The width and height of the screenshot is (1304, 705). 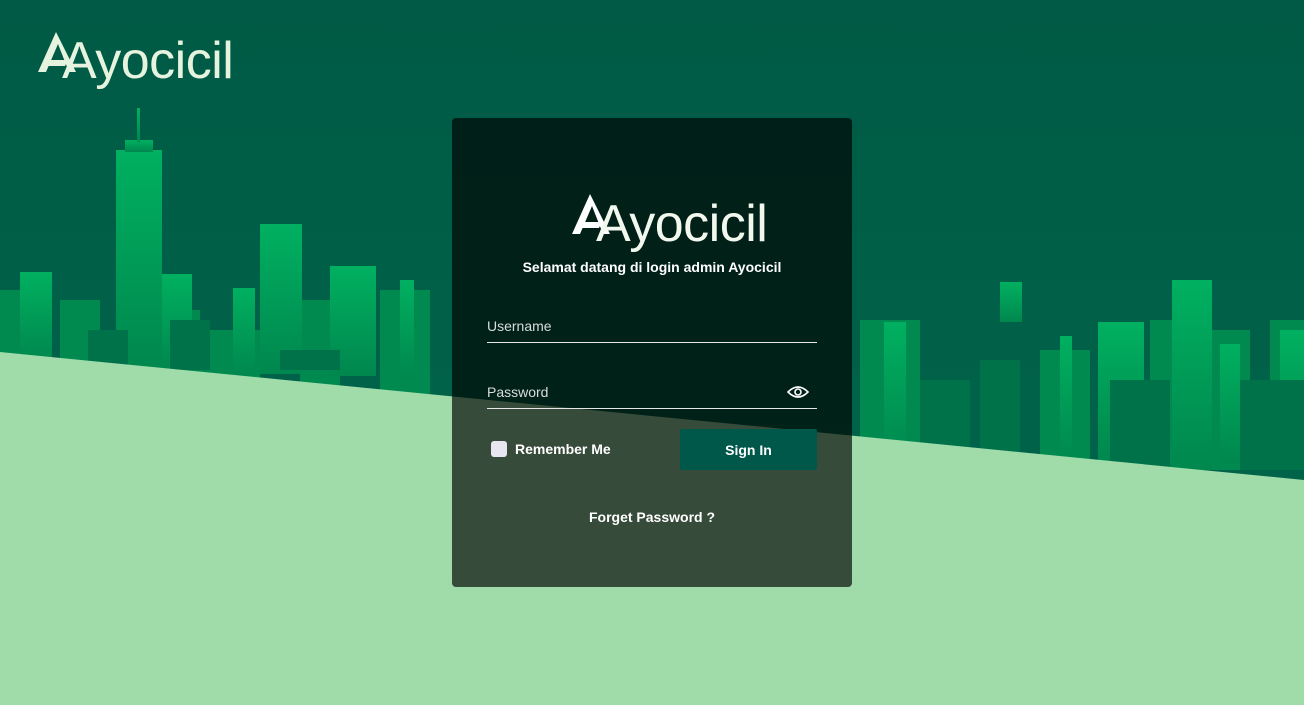 I want to click on card-logo: Ayocicil, so click(x=670, y=222).